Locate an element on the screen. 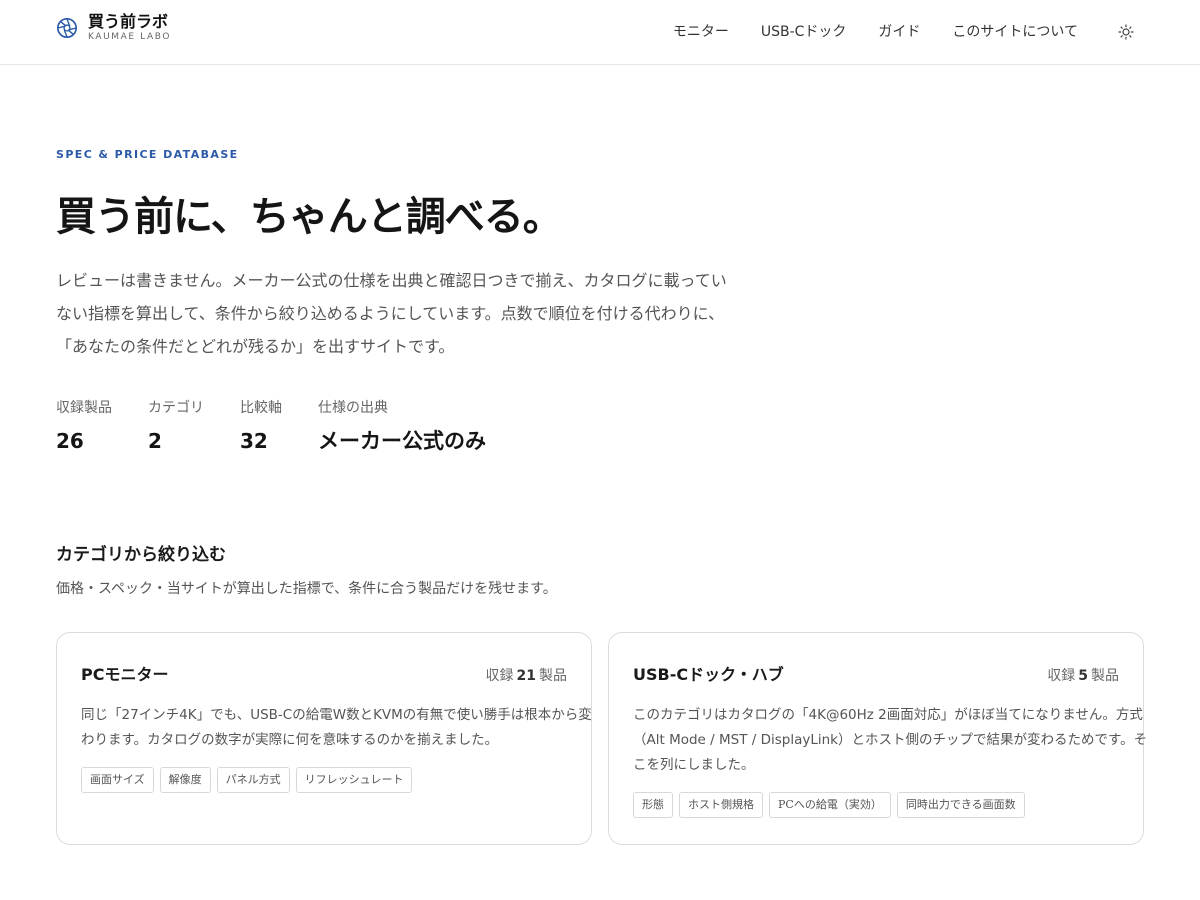 Image resolution: width=1200 pixels, height=900 pixels. hero-title: 買う前に、ちゃんと調べる。 is located at coordinates (309, 216).